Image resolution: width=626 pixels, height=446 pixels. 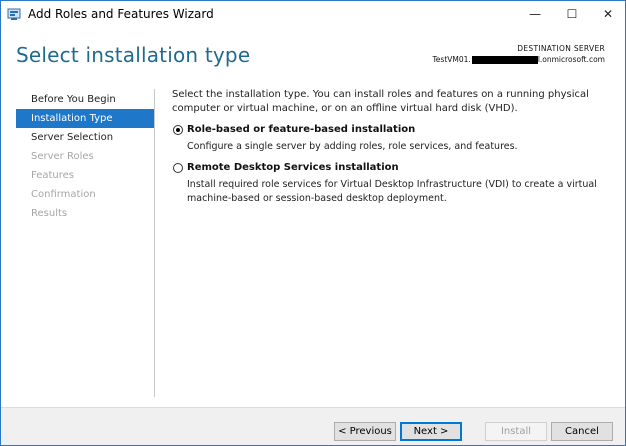 I want to click on maximize-button: ☐, so click(x=572, y=13).